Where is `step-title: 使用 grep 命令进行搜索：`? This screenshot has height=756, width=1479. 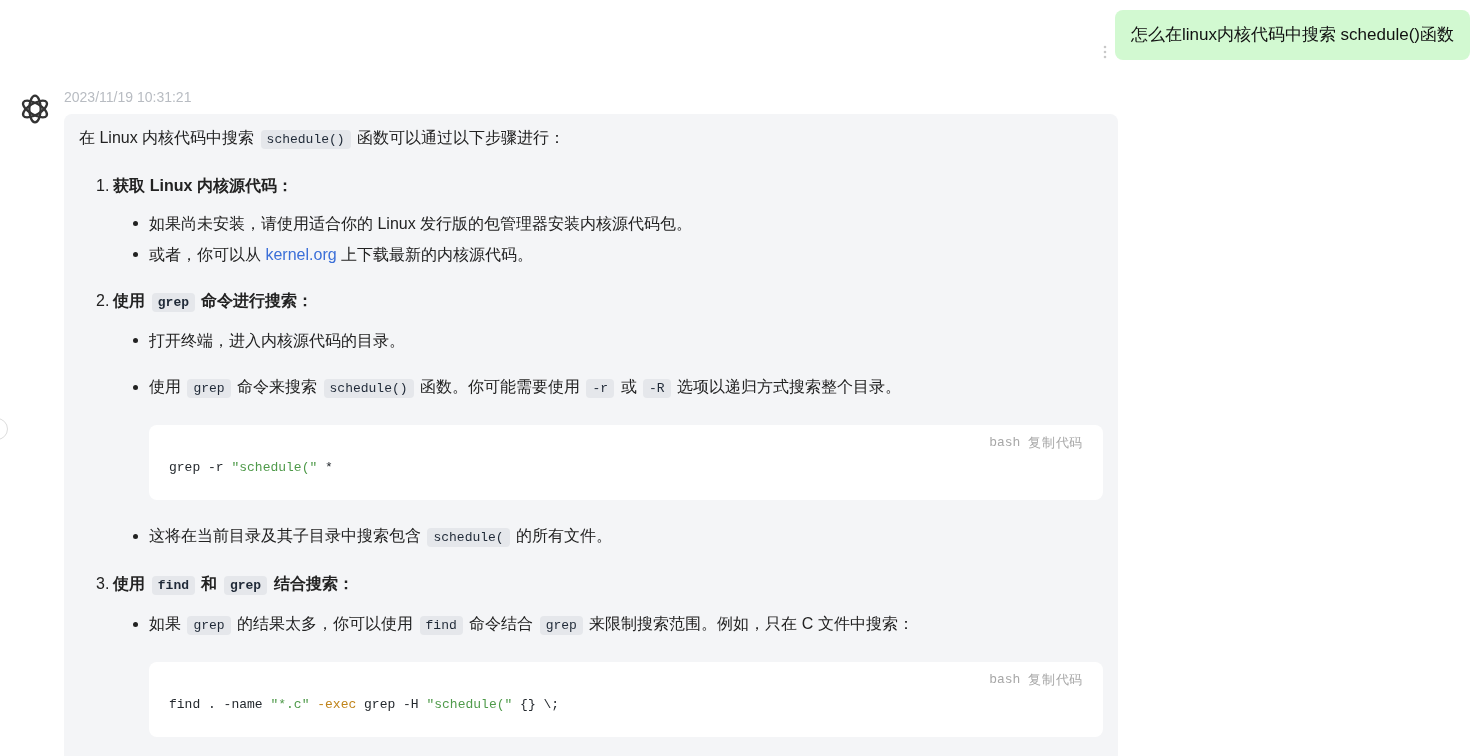
step-title: 使用 grep 命令进行搜索： is located at coordinates (213, 300).